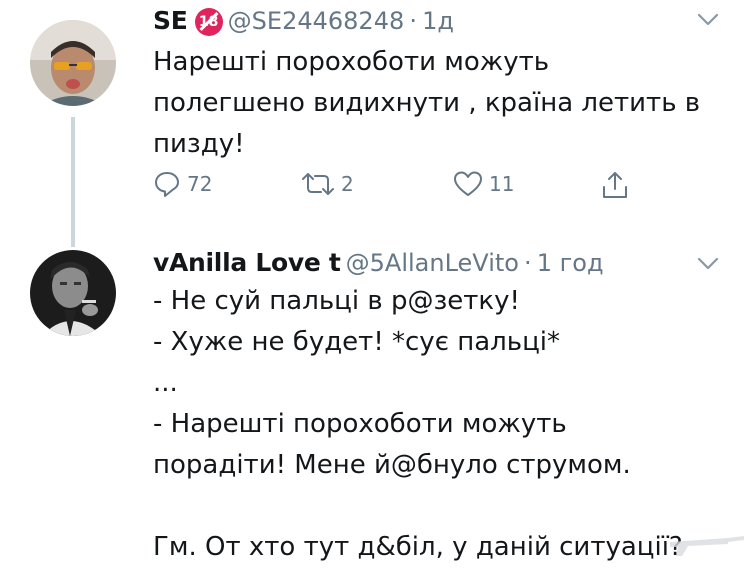 The height and width of the screenshot is (568, 750). I want to click on tweet-2-header: vAnilla Love t @5AllanLeVito · 1 год, so click(378, 262).